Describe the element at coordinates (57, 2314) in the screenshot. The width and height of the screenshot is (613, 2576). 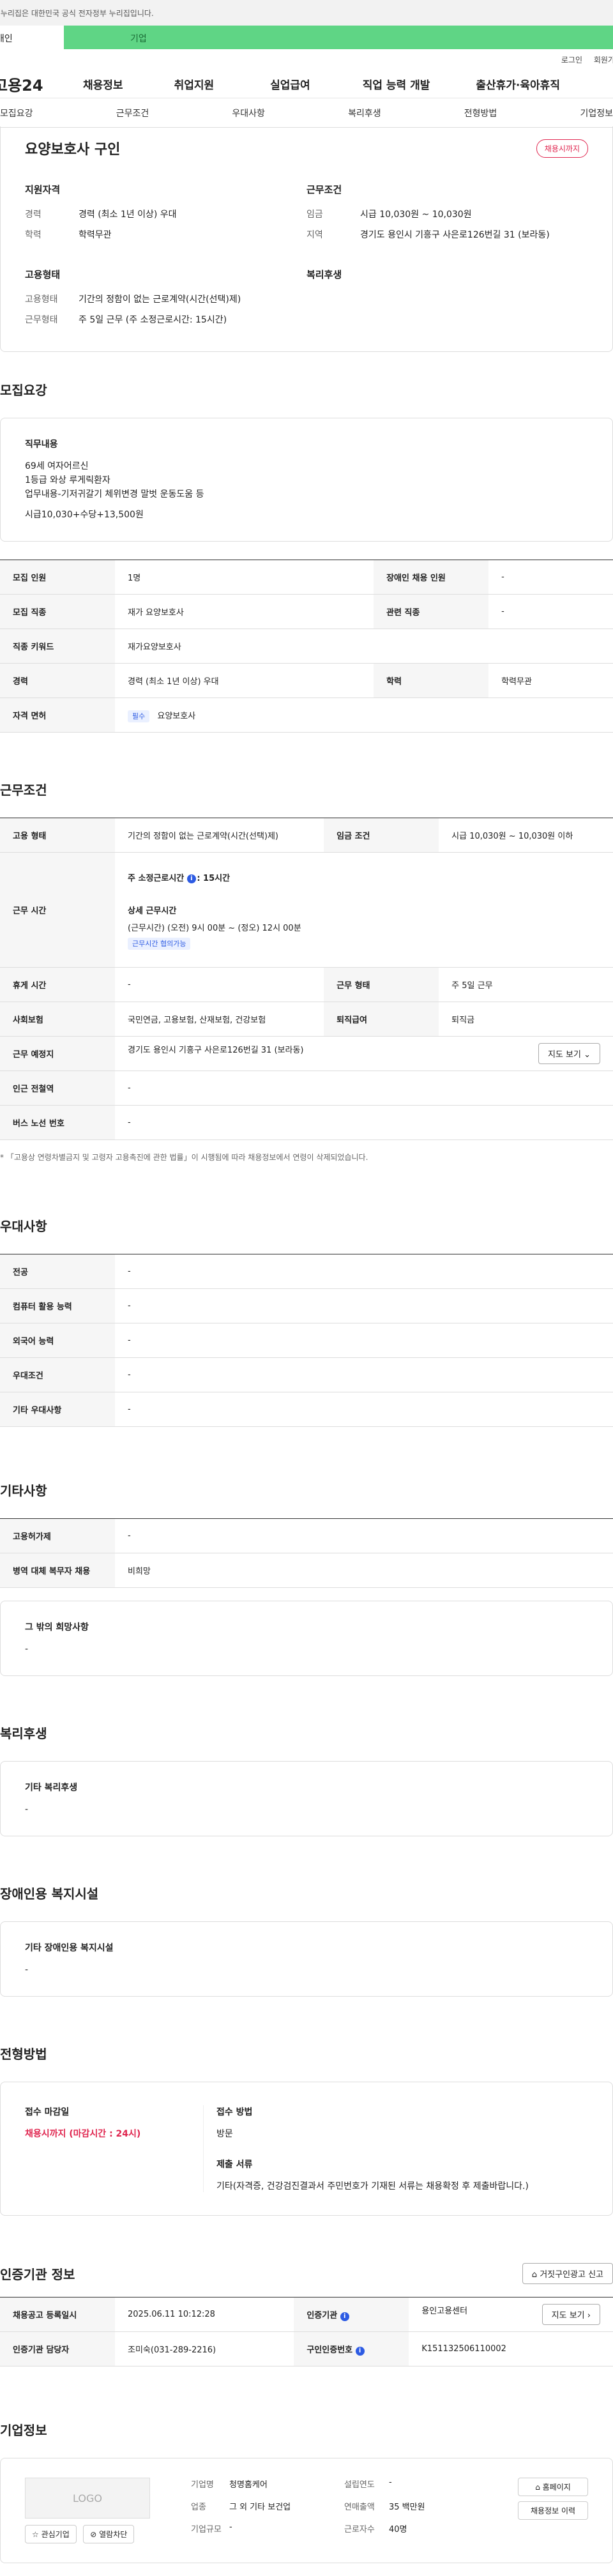
I see `cell-label: 채용공고 등록일시` at that location.